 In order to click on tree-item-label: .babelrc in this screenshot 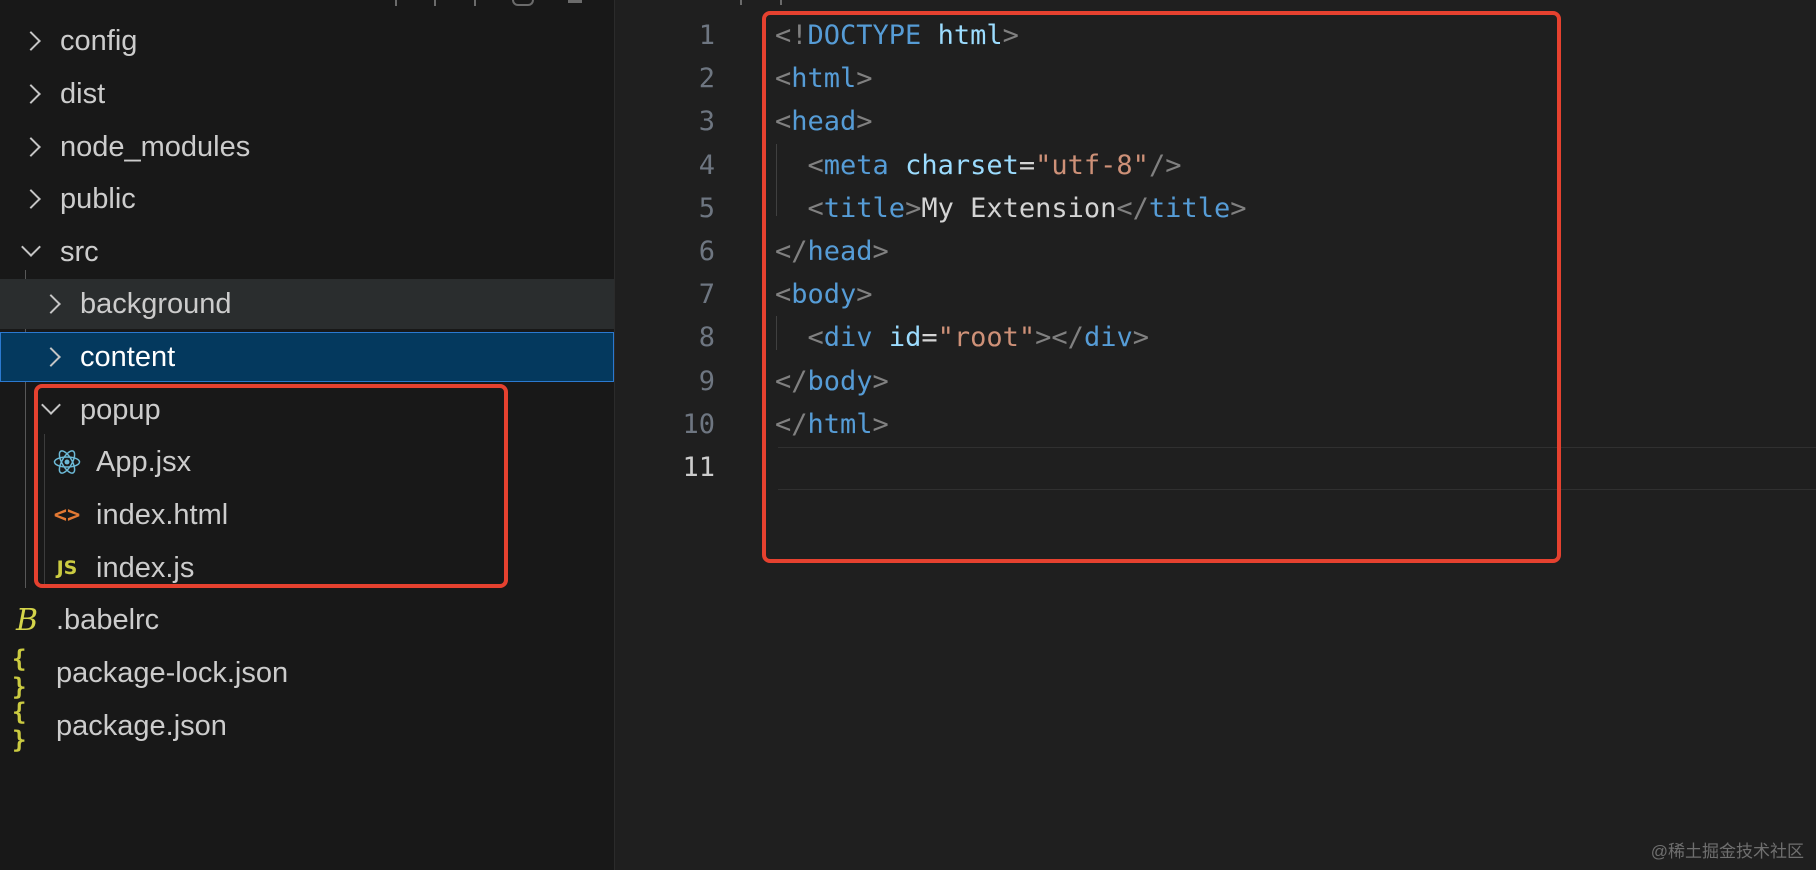, I will do `click(108, 619)`.